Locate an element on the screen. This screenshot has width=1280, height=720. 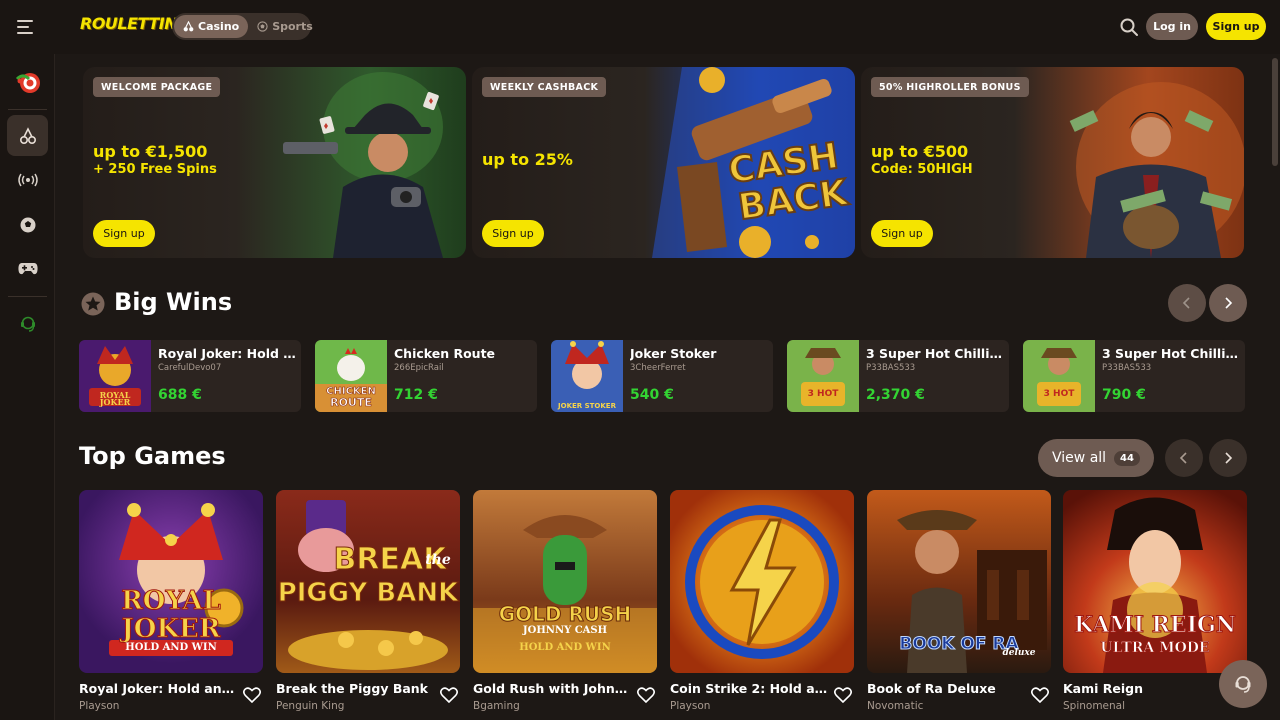
sidebar-item-games is located at coordinates (27, 268).